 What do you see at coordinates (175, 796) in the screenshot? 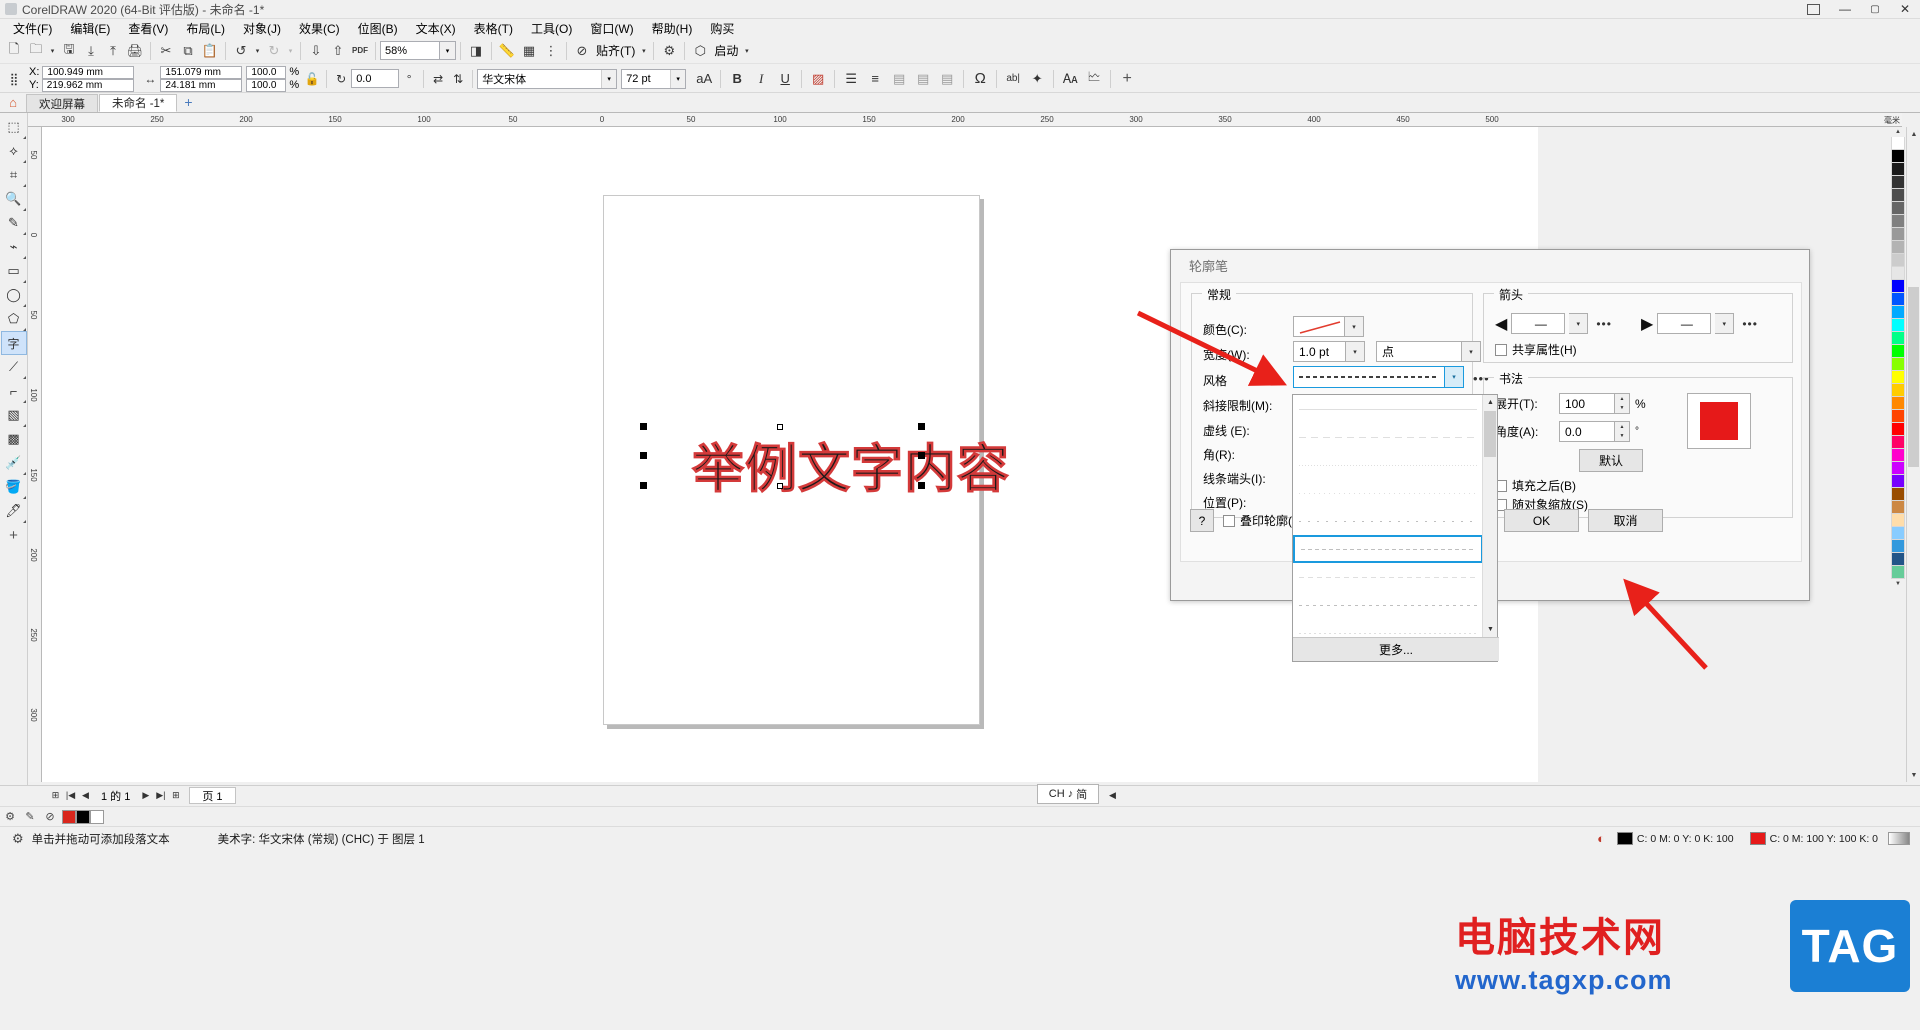
I see `add-page-end-icon: ⊞` at bounding box center [175, 796].